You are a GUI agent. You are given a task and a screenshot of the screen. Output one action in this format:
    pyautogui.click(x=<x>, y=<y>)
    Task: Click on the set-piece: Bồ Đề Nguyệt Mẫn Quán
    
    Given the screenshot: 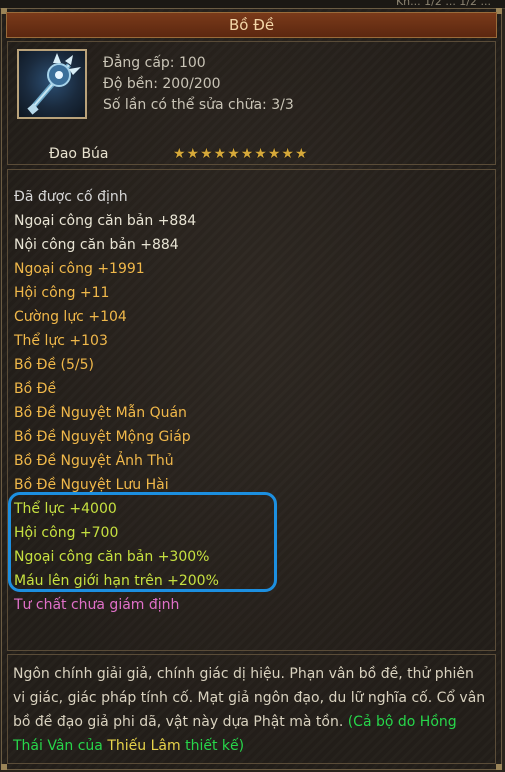 What is the action you would take?
    pyautogui.click(x=100, y=413)
    